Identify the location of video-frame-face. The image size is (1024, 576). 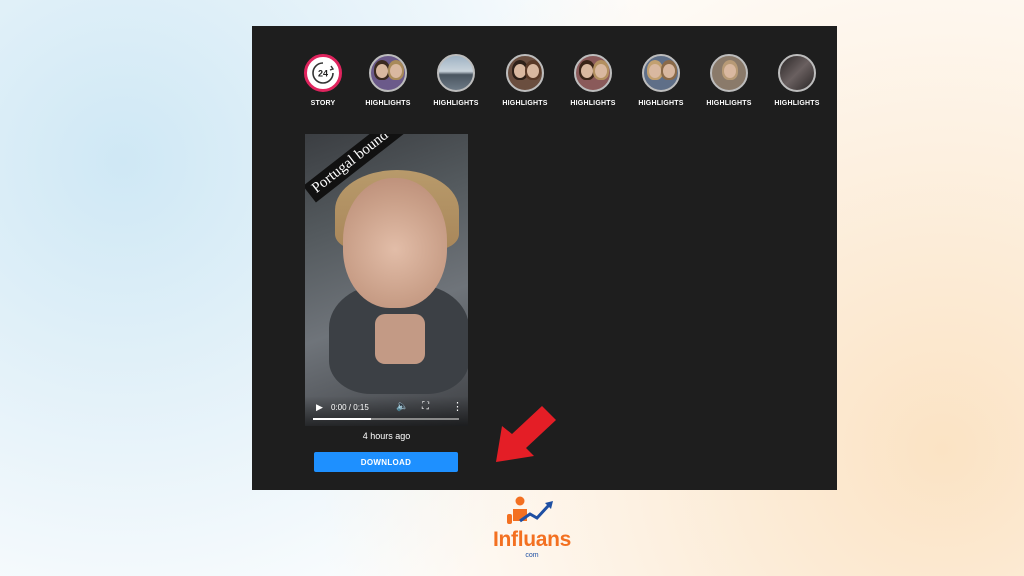
(395, 243).